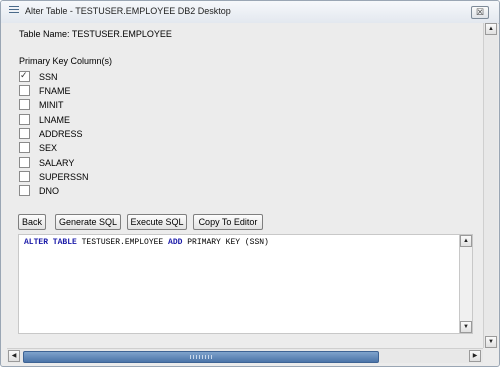 This screenshot has width=500, height=367. I want to click on column-checkbox-superssn: SUPERSSN, so click(54, 177).